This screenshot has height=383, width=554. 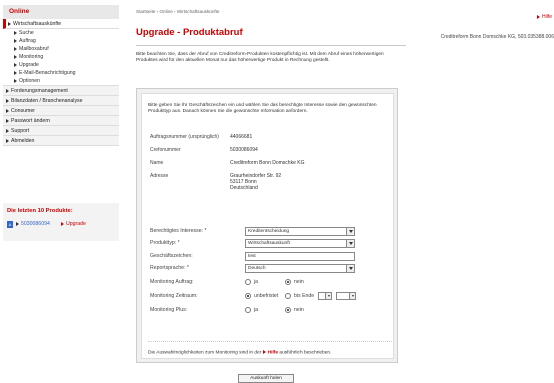 I want to click on language-label: Reportsprache: *, so click(x=169, y=268).